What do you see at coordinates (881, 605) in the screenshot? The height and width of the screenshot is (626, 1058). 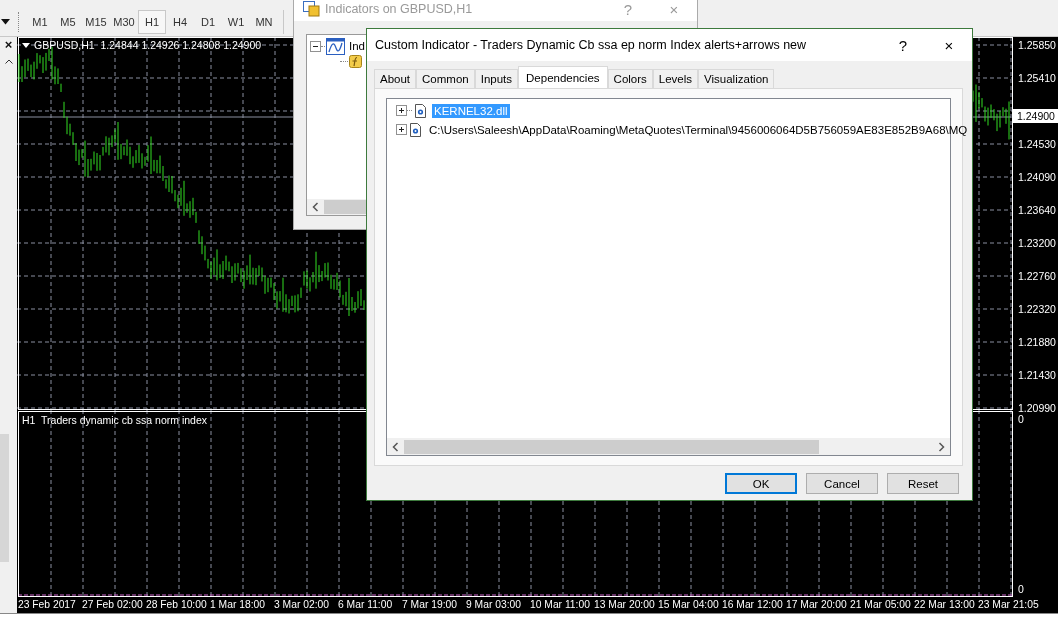 I see `time-label: 21 Mar 05:00` at bounding box center [881, 605].